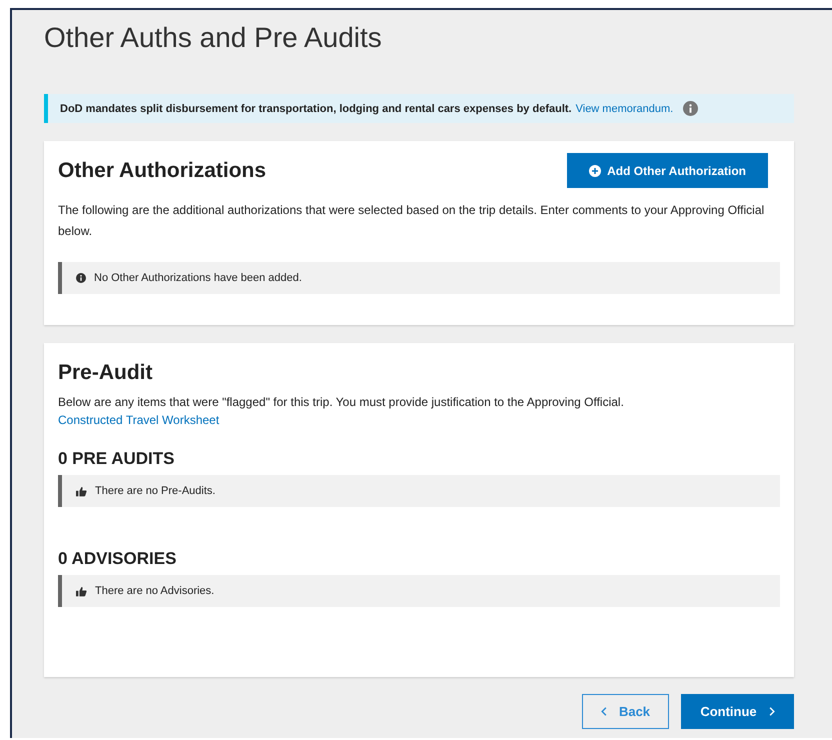 Image resolution: width=832 pixels, height=740 pixels. What do you see at coordinates (213, 38) in the screenshot?
I see `page-title: Other Auths and Pre Audits` at bounding box center [213, 38].